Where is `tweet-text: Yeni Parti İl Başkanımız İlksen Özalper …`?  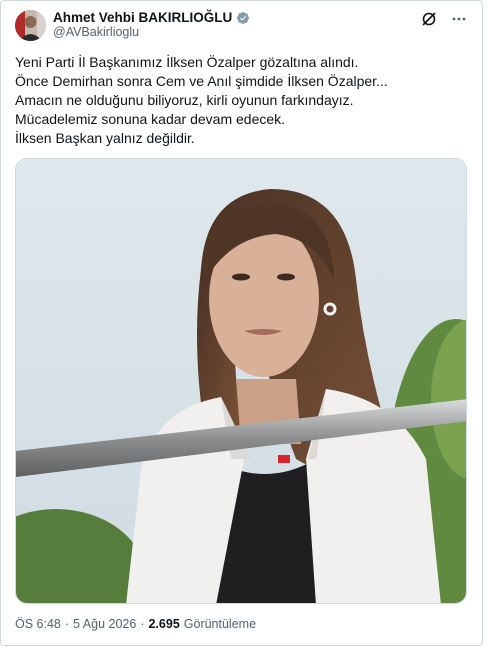 tweet-text: Yeni Parti İl Başkanımız İlksen Özalper … is located at coordinates (241, 100).